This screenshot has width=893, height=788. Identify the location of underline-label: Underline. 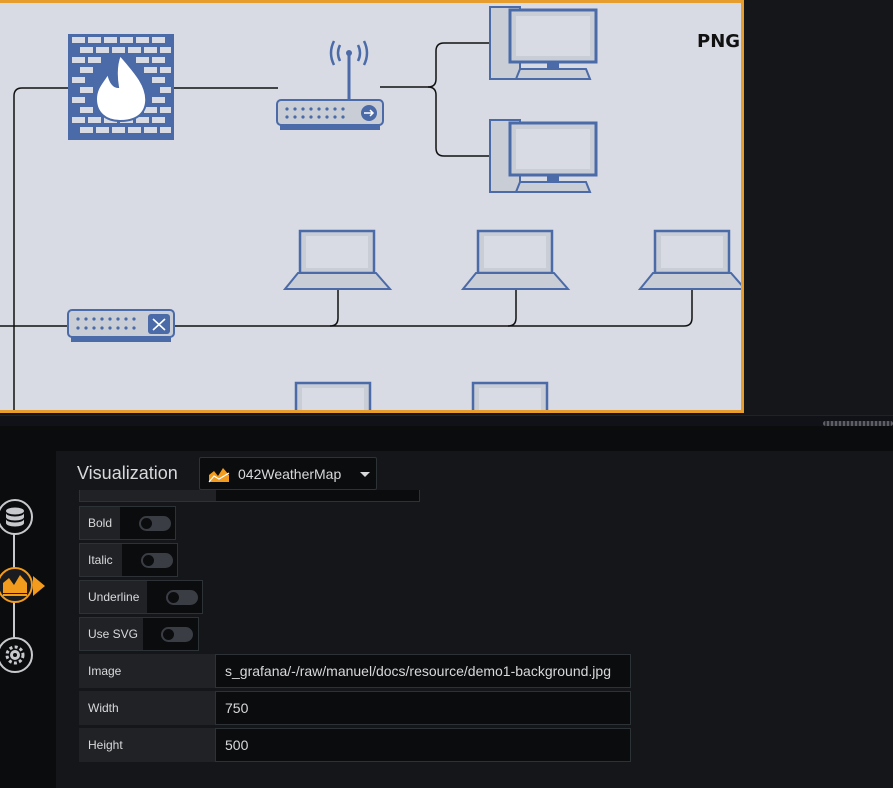
(113, 597).